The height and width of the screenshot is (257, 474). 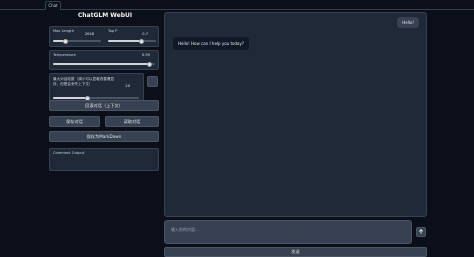 What do you see at coordinates (53, 5) in the screenshot?
I see `tab-chat: Chat` at bounding box center [53, 5].